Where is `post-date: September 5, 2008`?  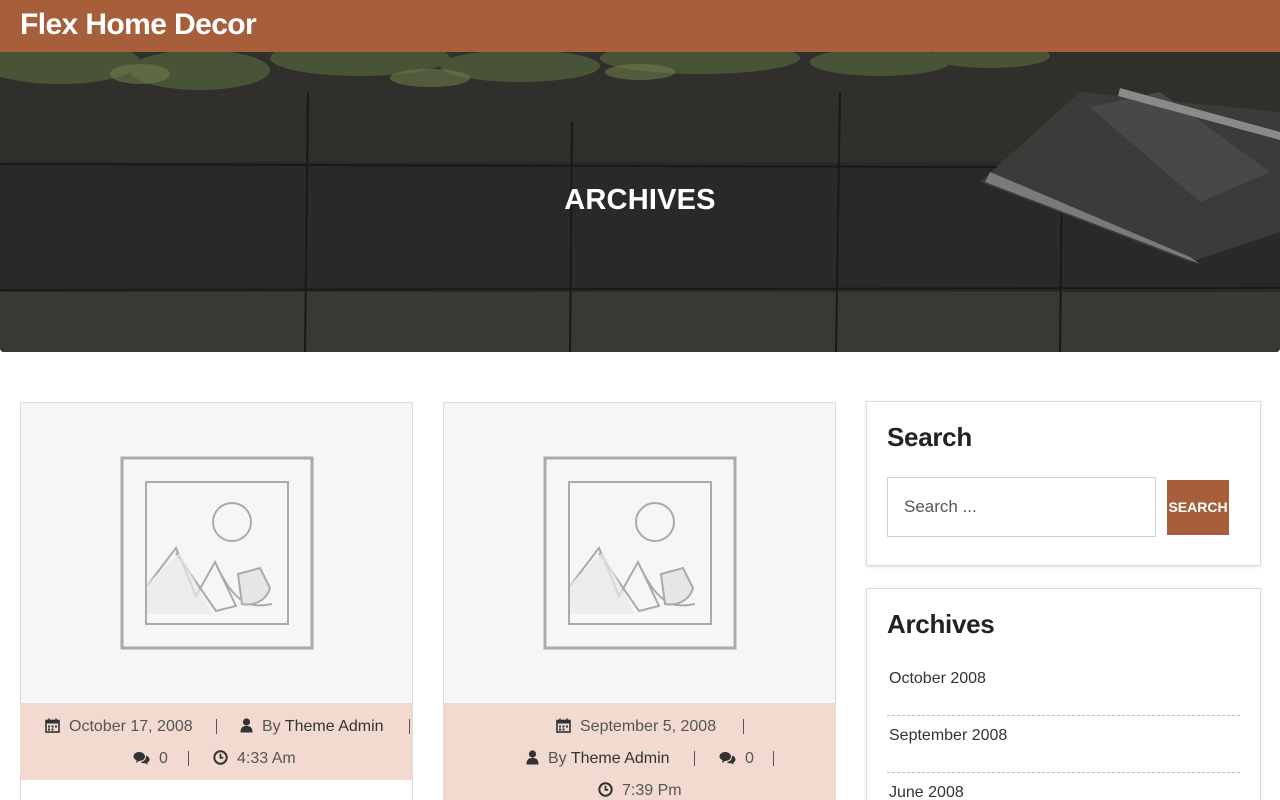
post-date: September 5, 2008 is located at coordinates (636, 727).